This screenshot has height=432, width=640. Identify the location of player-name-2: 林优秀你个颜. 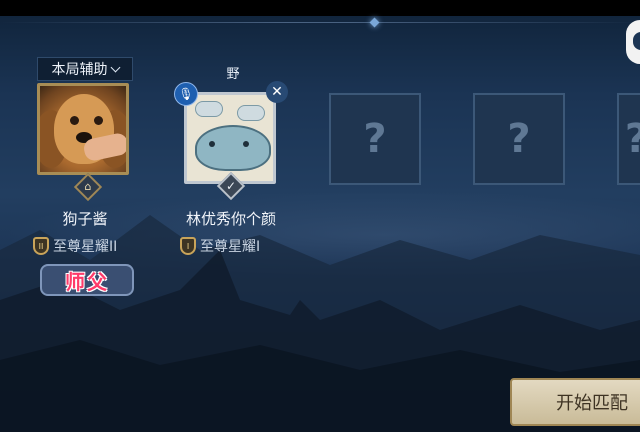
(230, 219).